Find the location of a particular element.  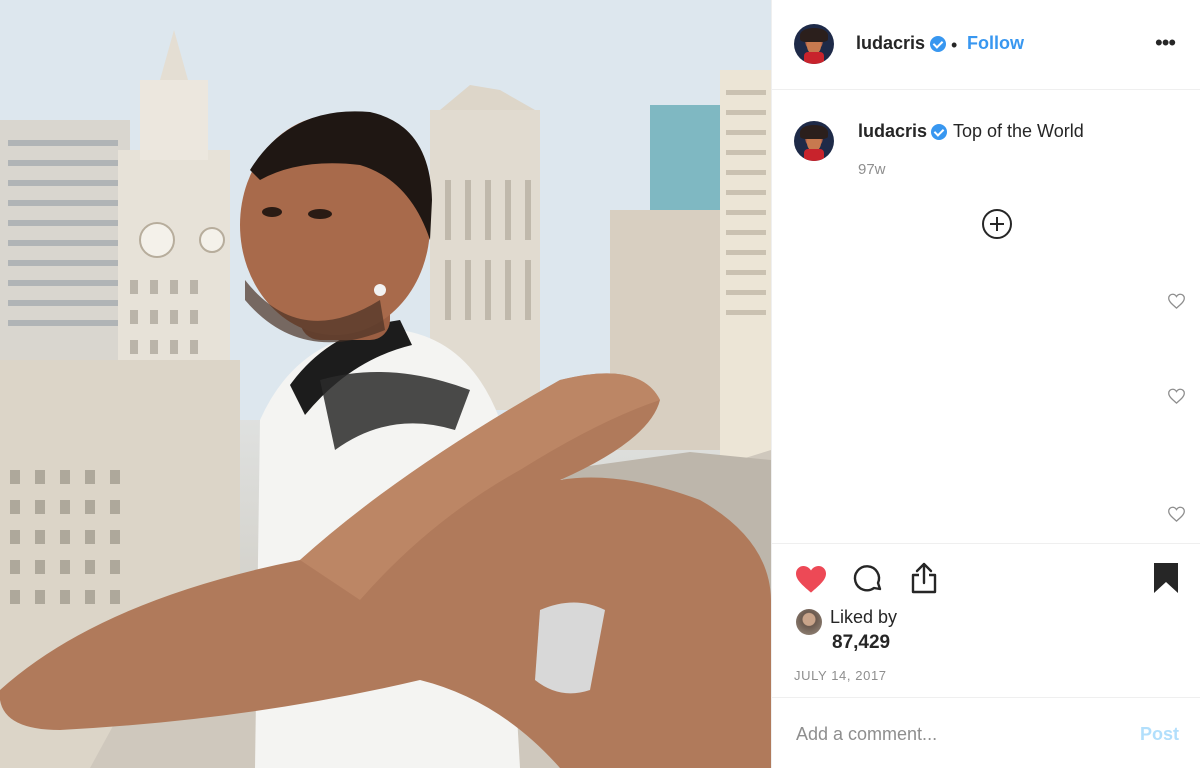

like-heart-icon is located at coordinates (811, 579).